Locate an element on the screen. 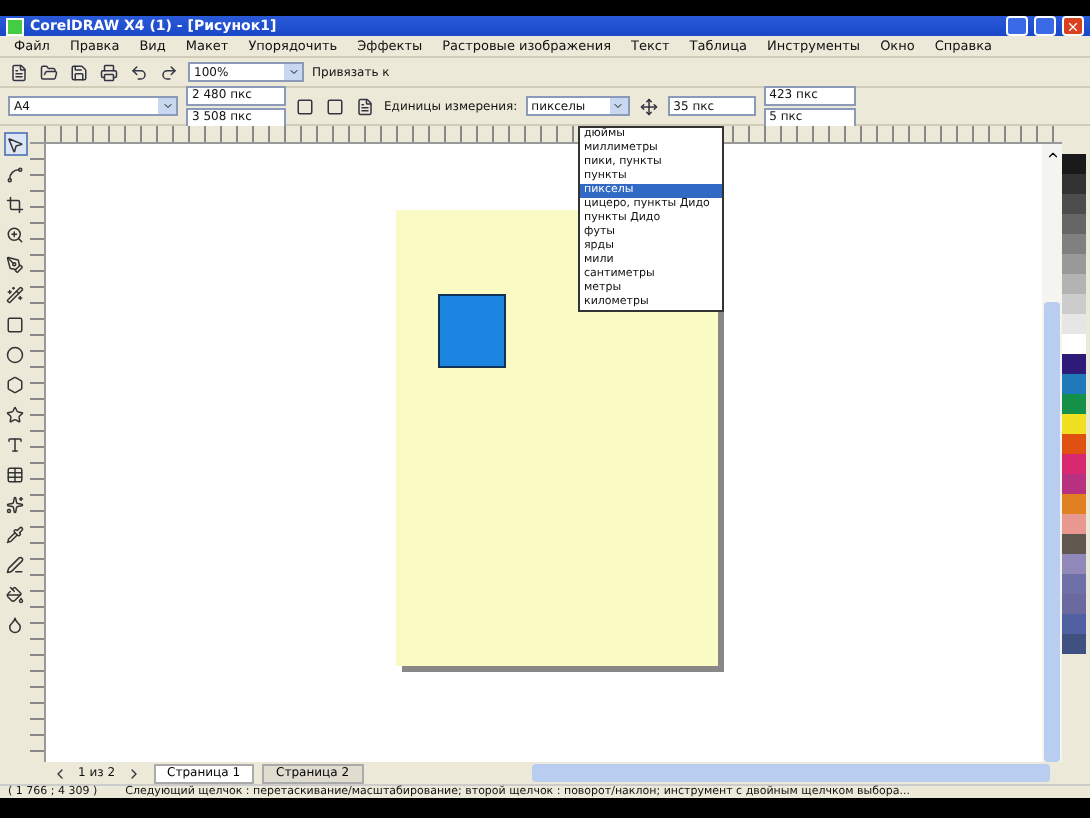 The width and height of the screenshot is (1090, 818). folder-icon is located at coordinates (49, 72).